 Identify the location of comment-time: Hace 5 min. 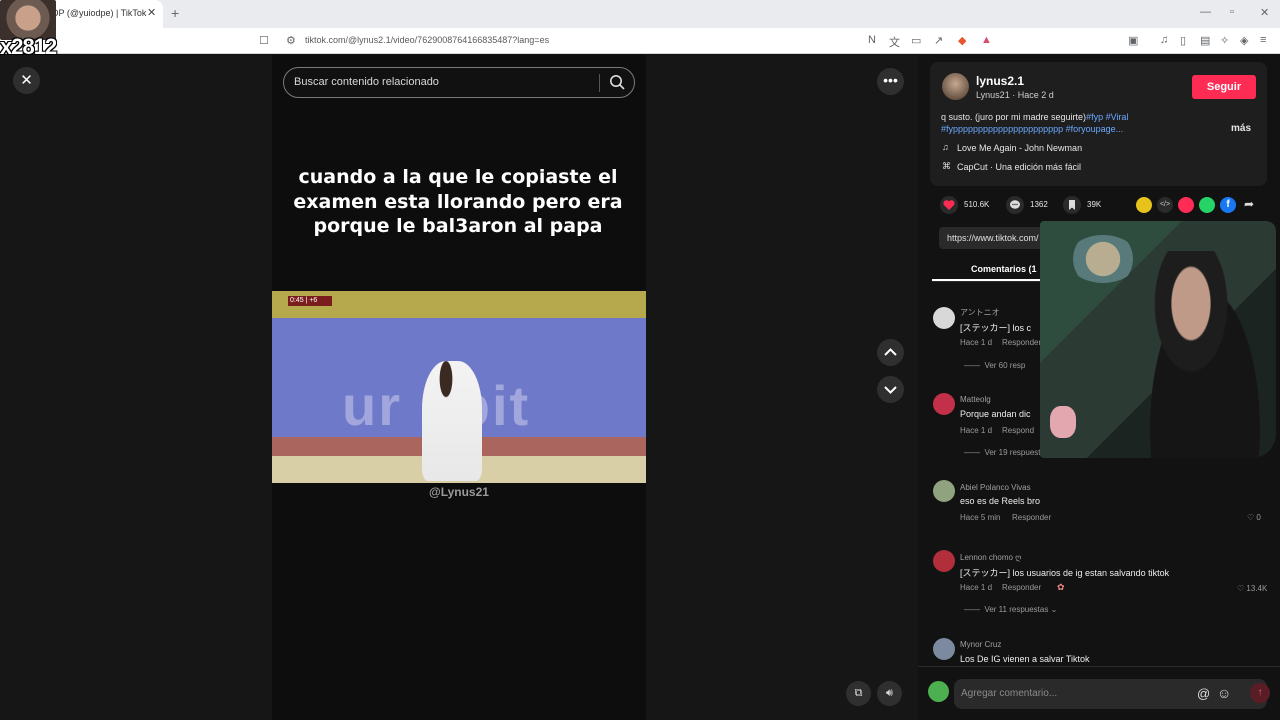
(980, 517).